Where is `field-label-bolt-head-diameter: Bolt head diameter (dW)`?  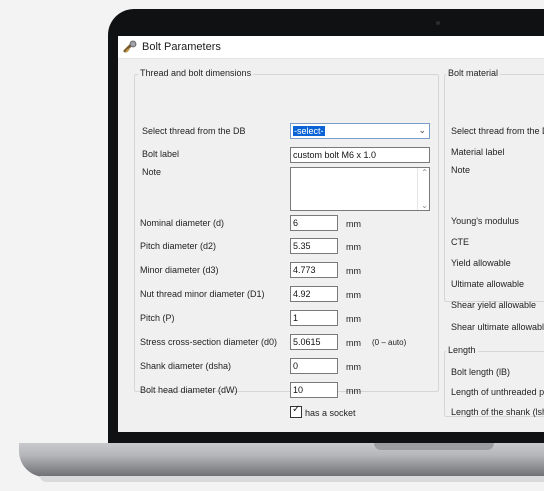 field-label-bolt-head-diameter: Bolt head diameter (dW) is located at coordinates (189, 390).